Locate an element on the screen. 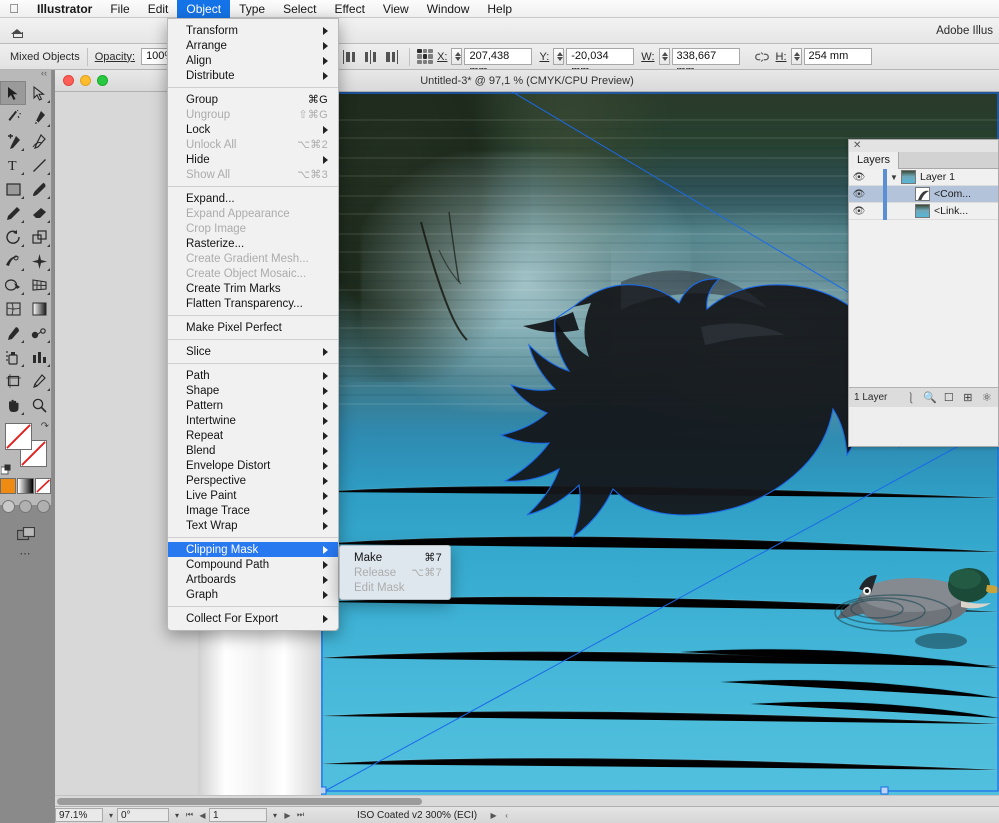 This screenshot has height=823, width=999. mesh-tool is located at coordinates (13, 309).